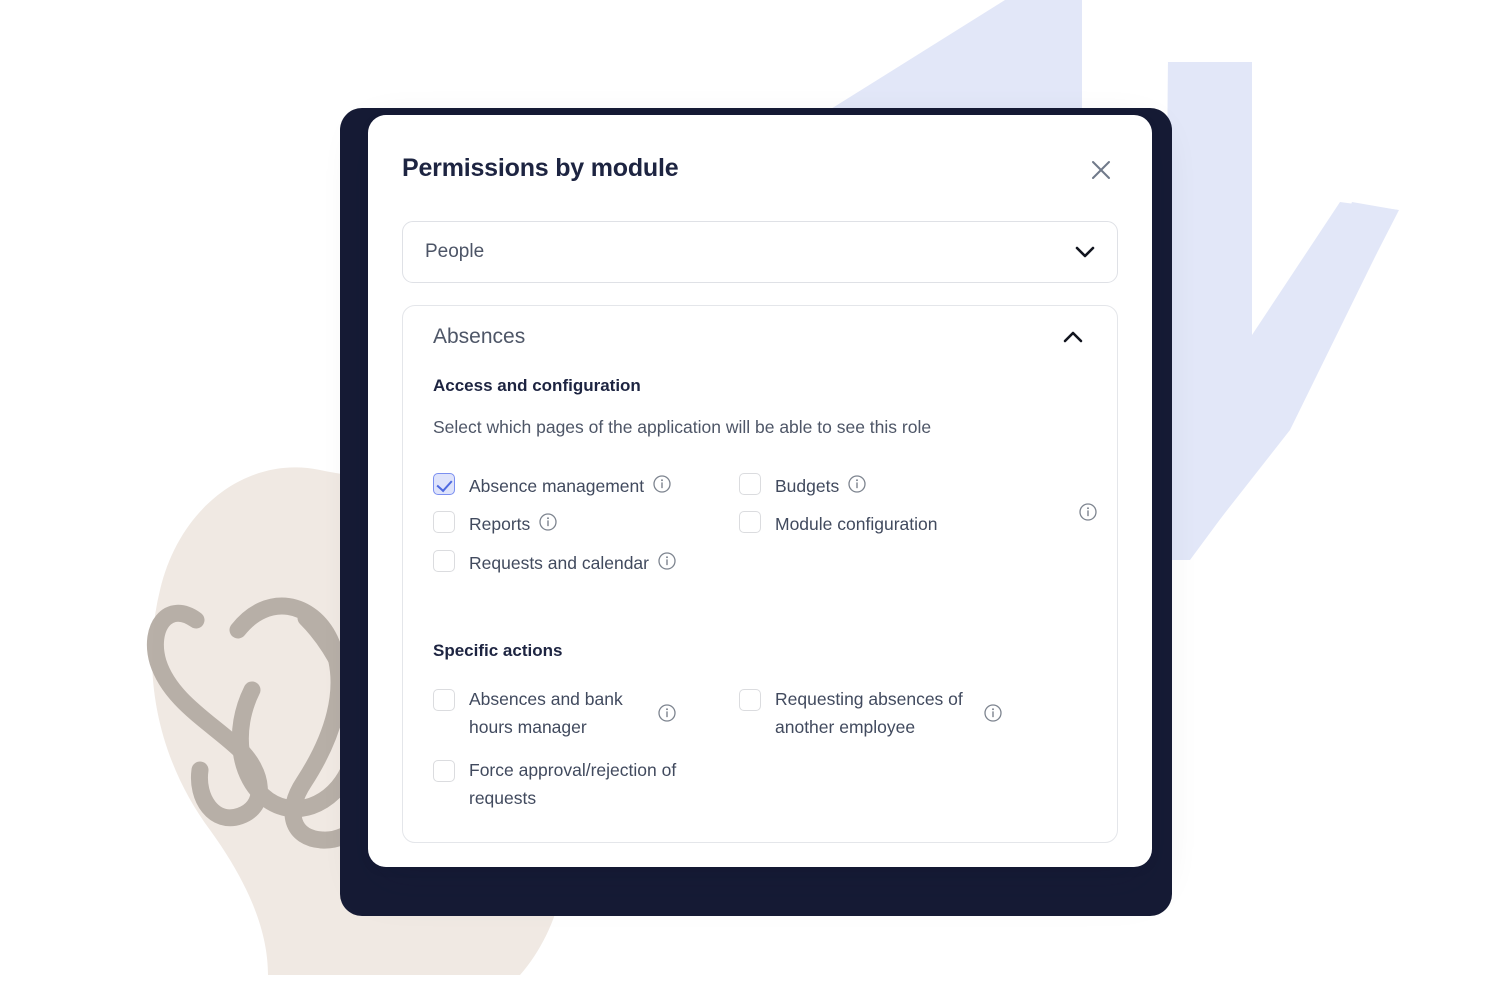 Image resolution: width=1500 pixels, height=999 pixels. I want to click on checkbox-label: Requesting absences of another employee, so click(869, 713).